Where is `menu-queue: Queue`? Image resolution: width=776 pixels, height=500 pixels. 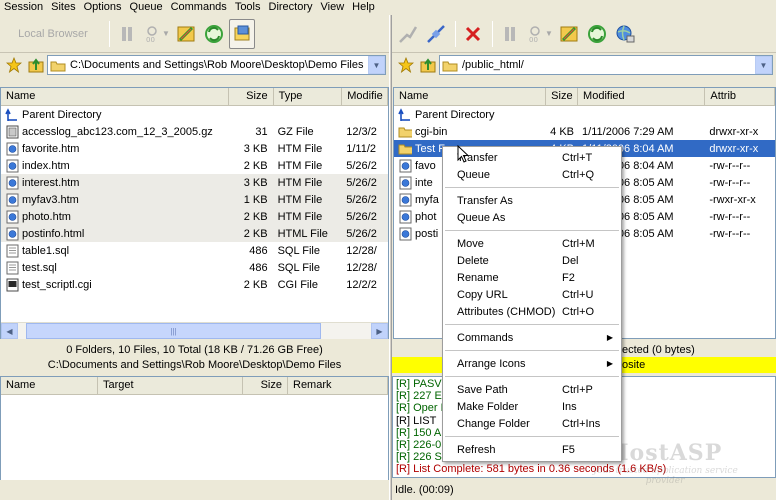 menu-queue: Queue is located at coordinates (146, 7).